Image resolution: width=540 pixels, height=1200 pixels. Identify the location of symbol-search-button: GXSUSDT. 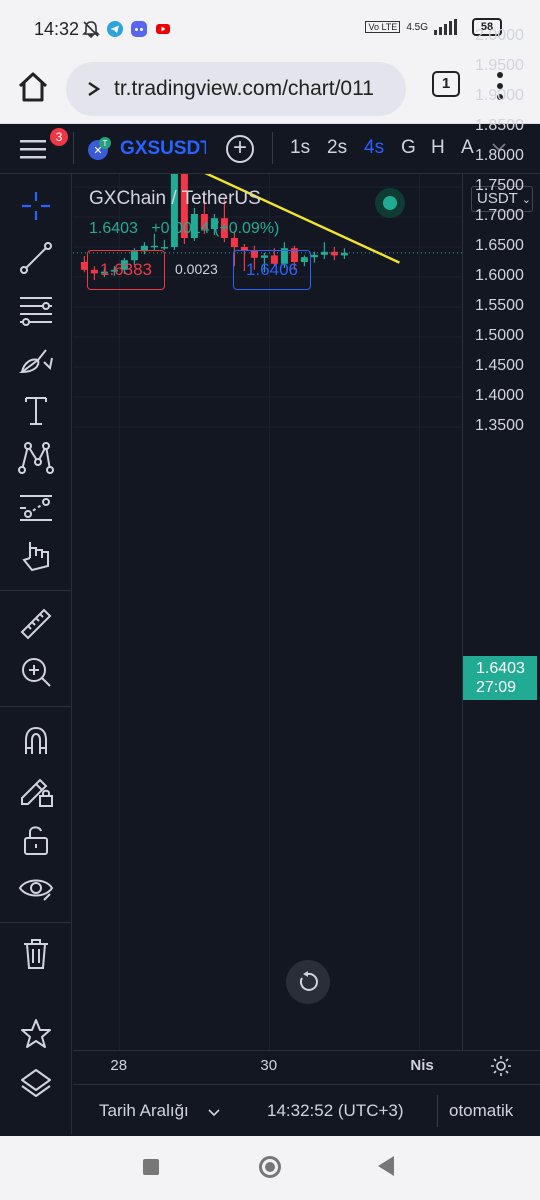
(163, 149).